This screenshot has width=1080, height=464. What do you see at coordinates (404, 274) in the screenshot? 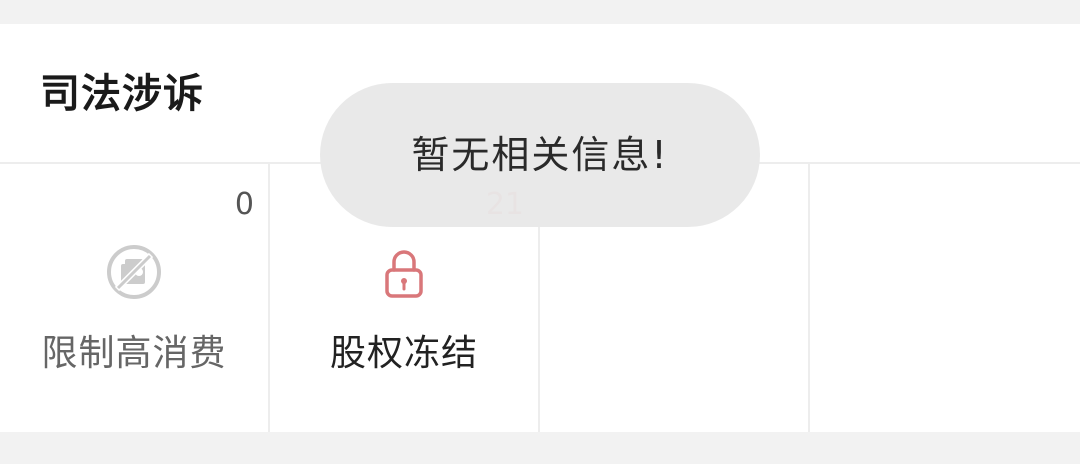
I see `lock-icon` at bounding box center [404, 274].